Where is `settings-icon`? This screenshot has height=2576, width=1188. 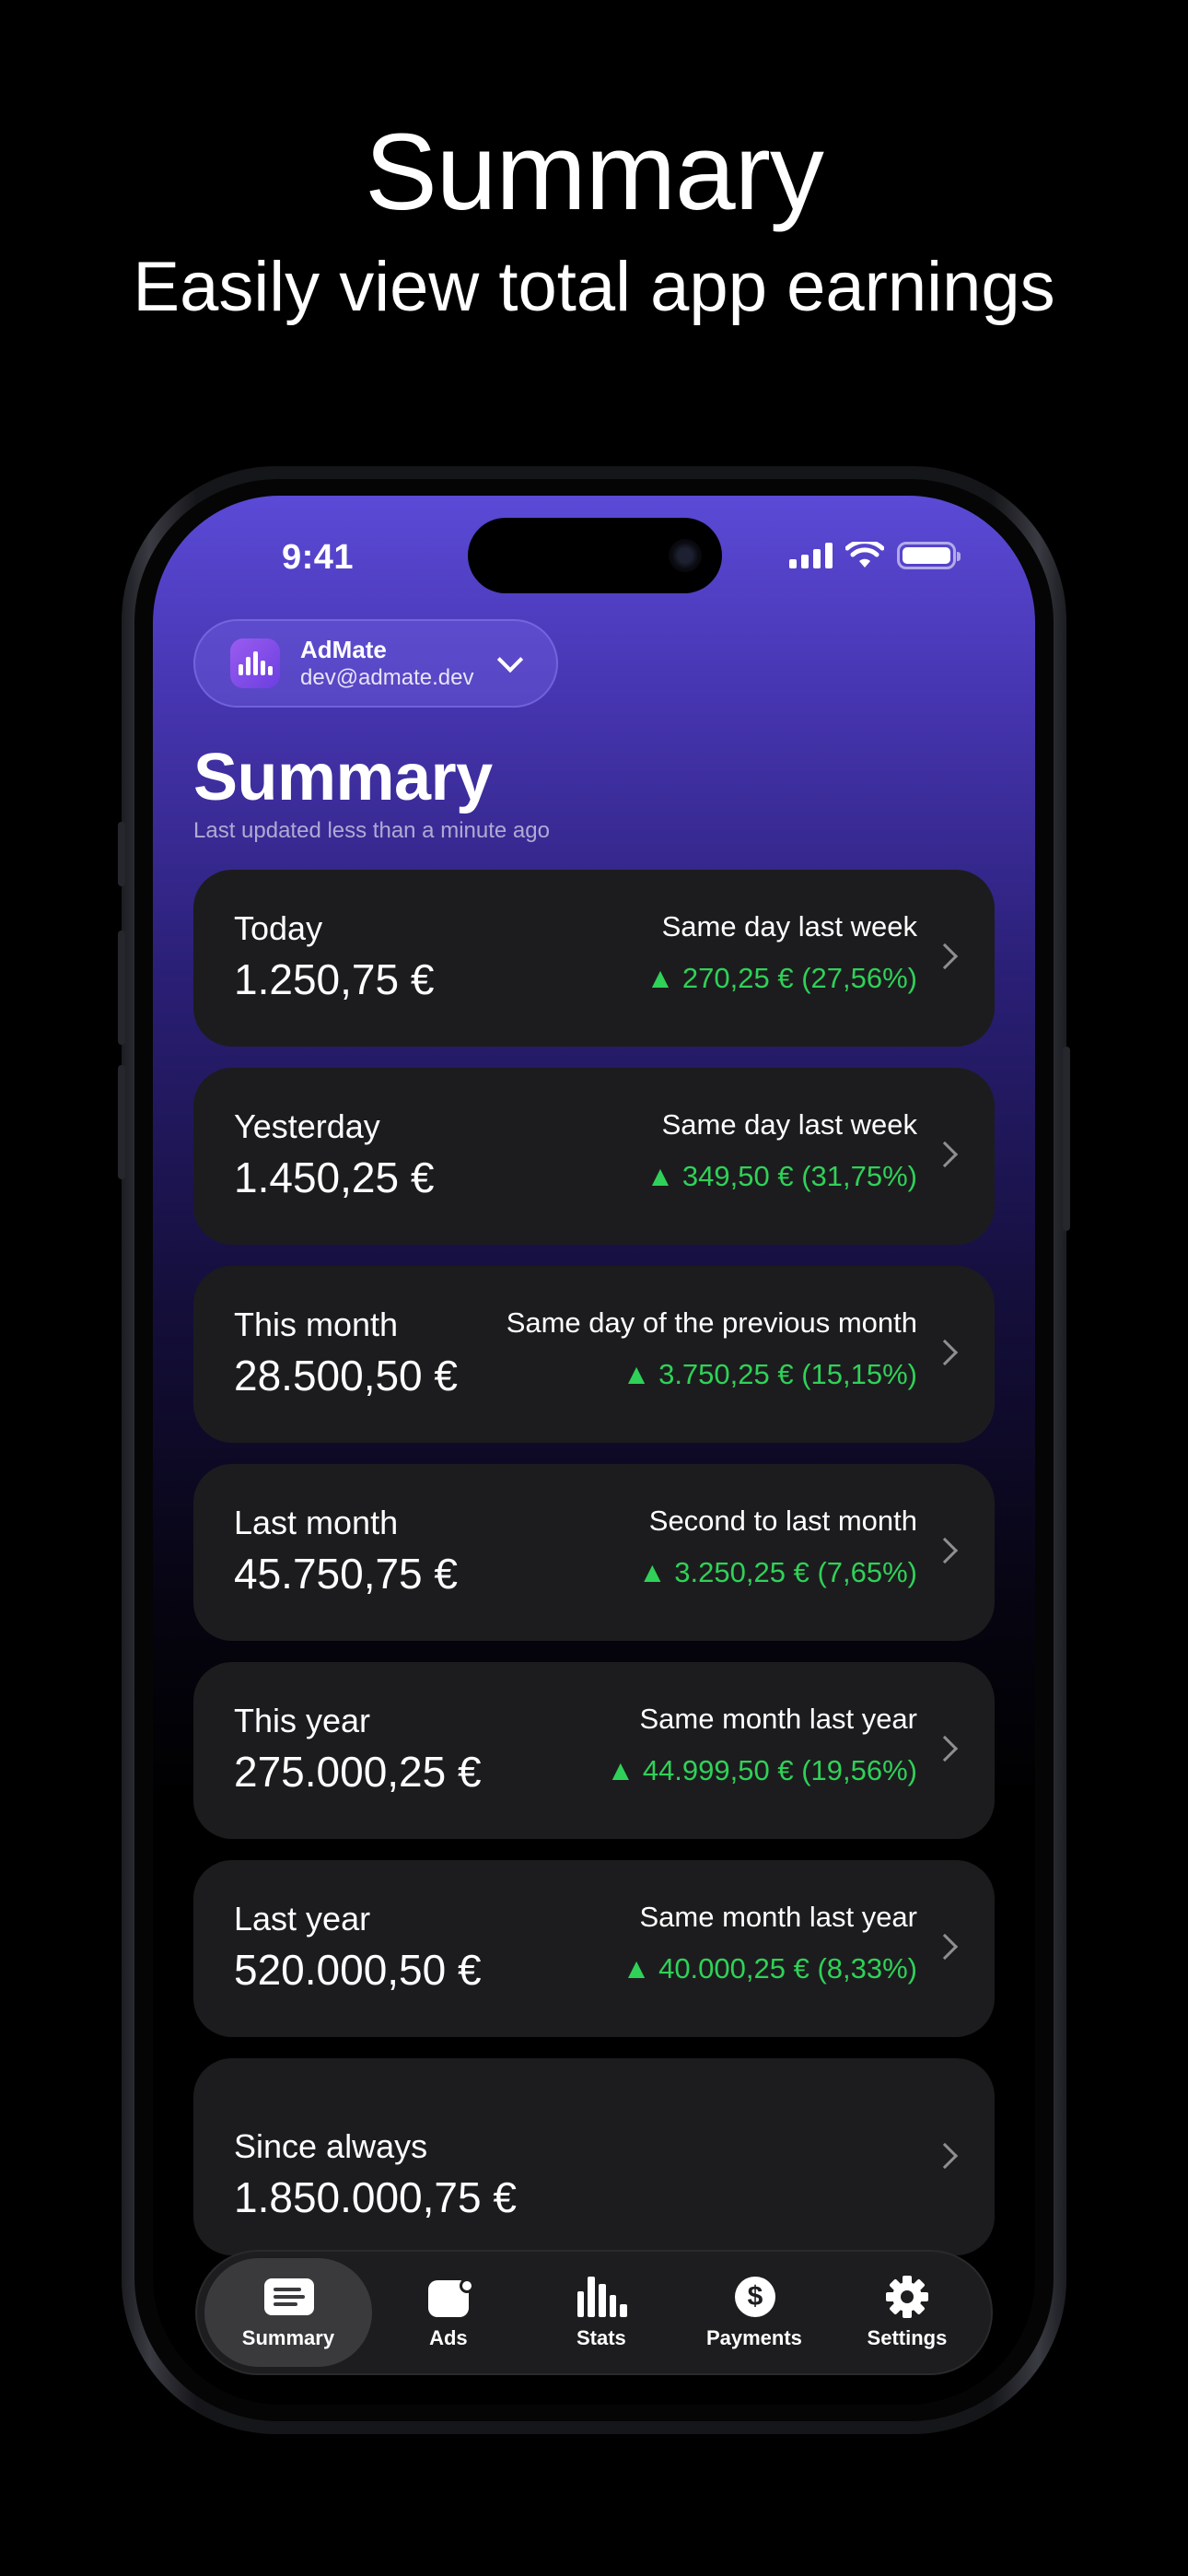
settings-icon is located at coordinates (907, 2297).